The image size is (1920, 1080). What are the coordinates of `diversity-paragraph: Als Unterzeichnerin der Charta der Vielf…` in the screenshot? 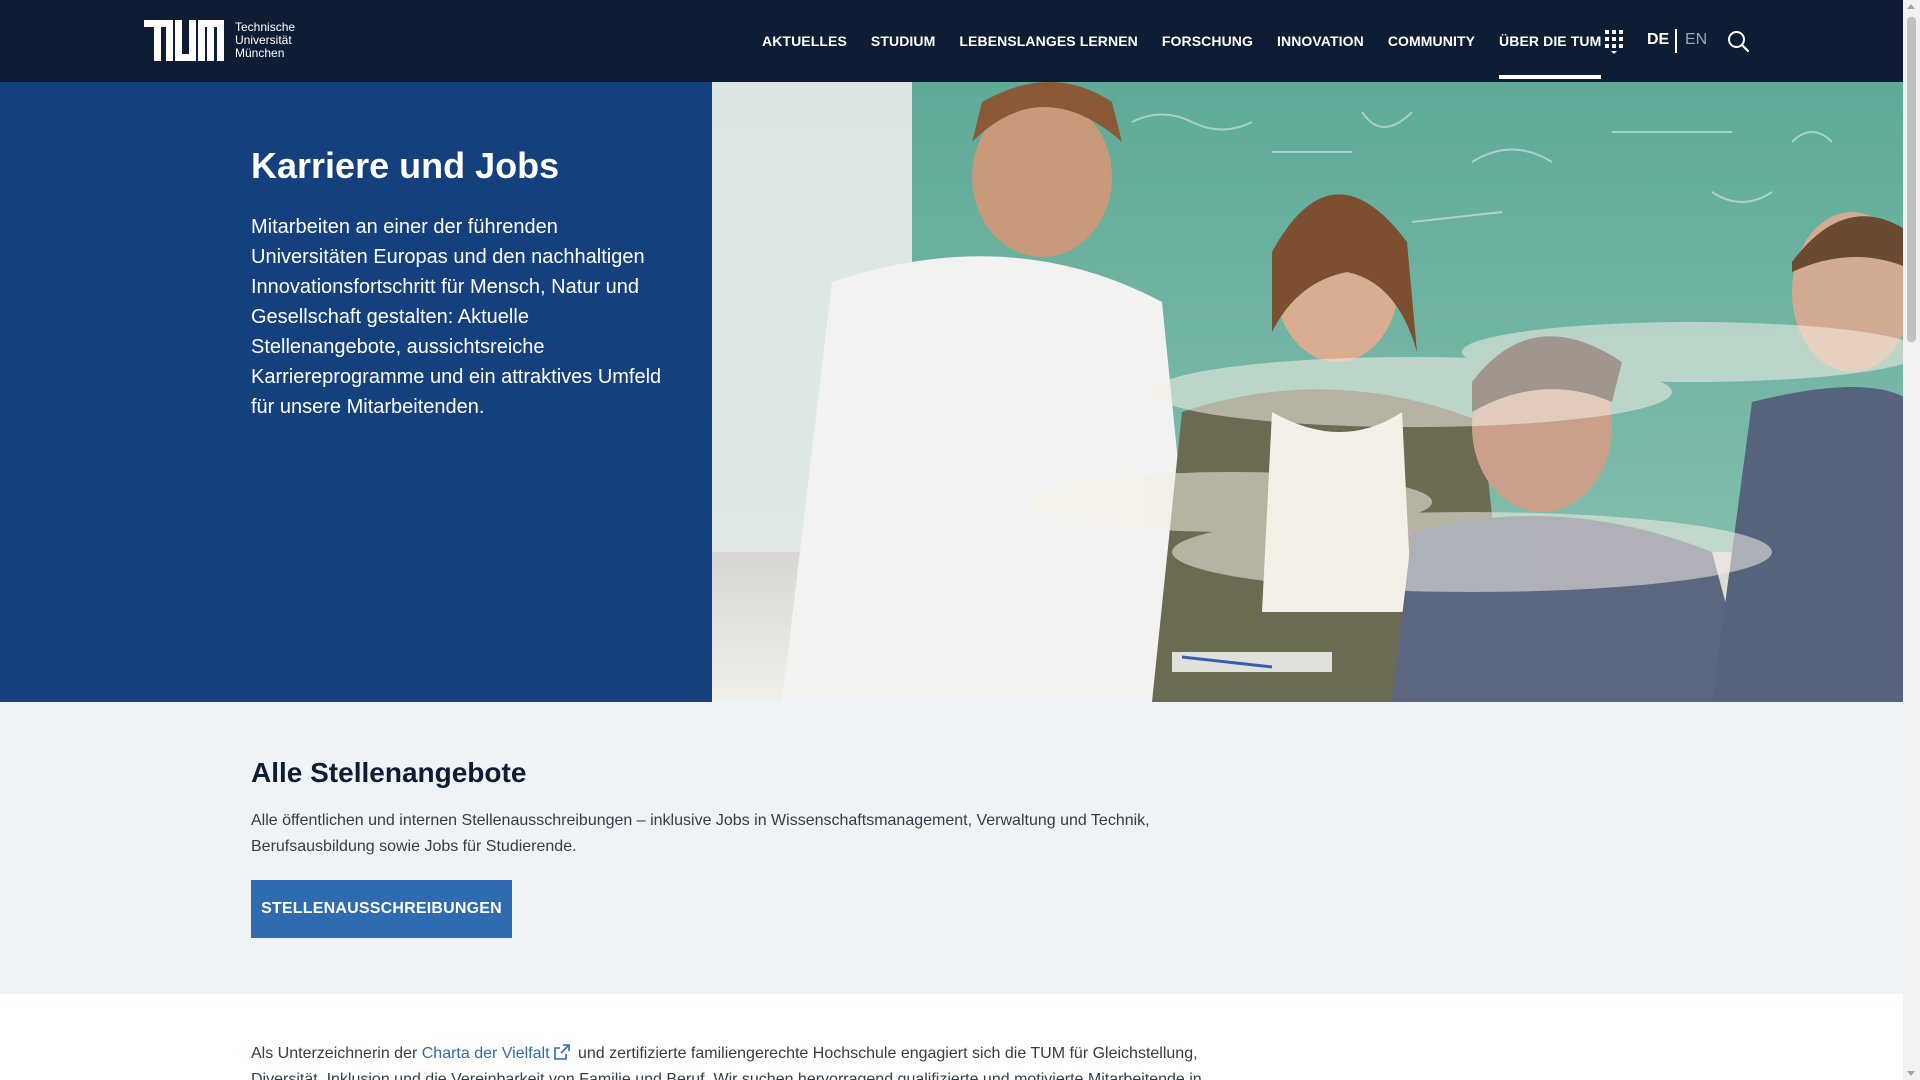 It's located at (741, 1060).